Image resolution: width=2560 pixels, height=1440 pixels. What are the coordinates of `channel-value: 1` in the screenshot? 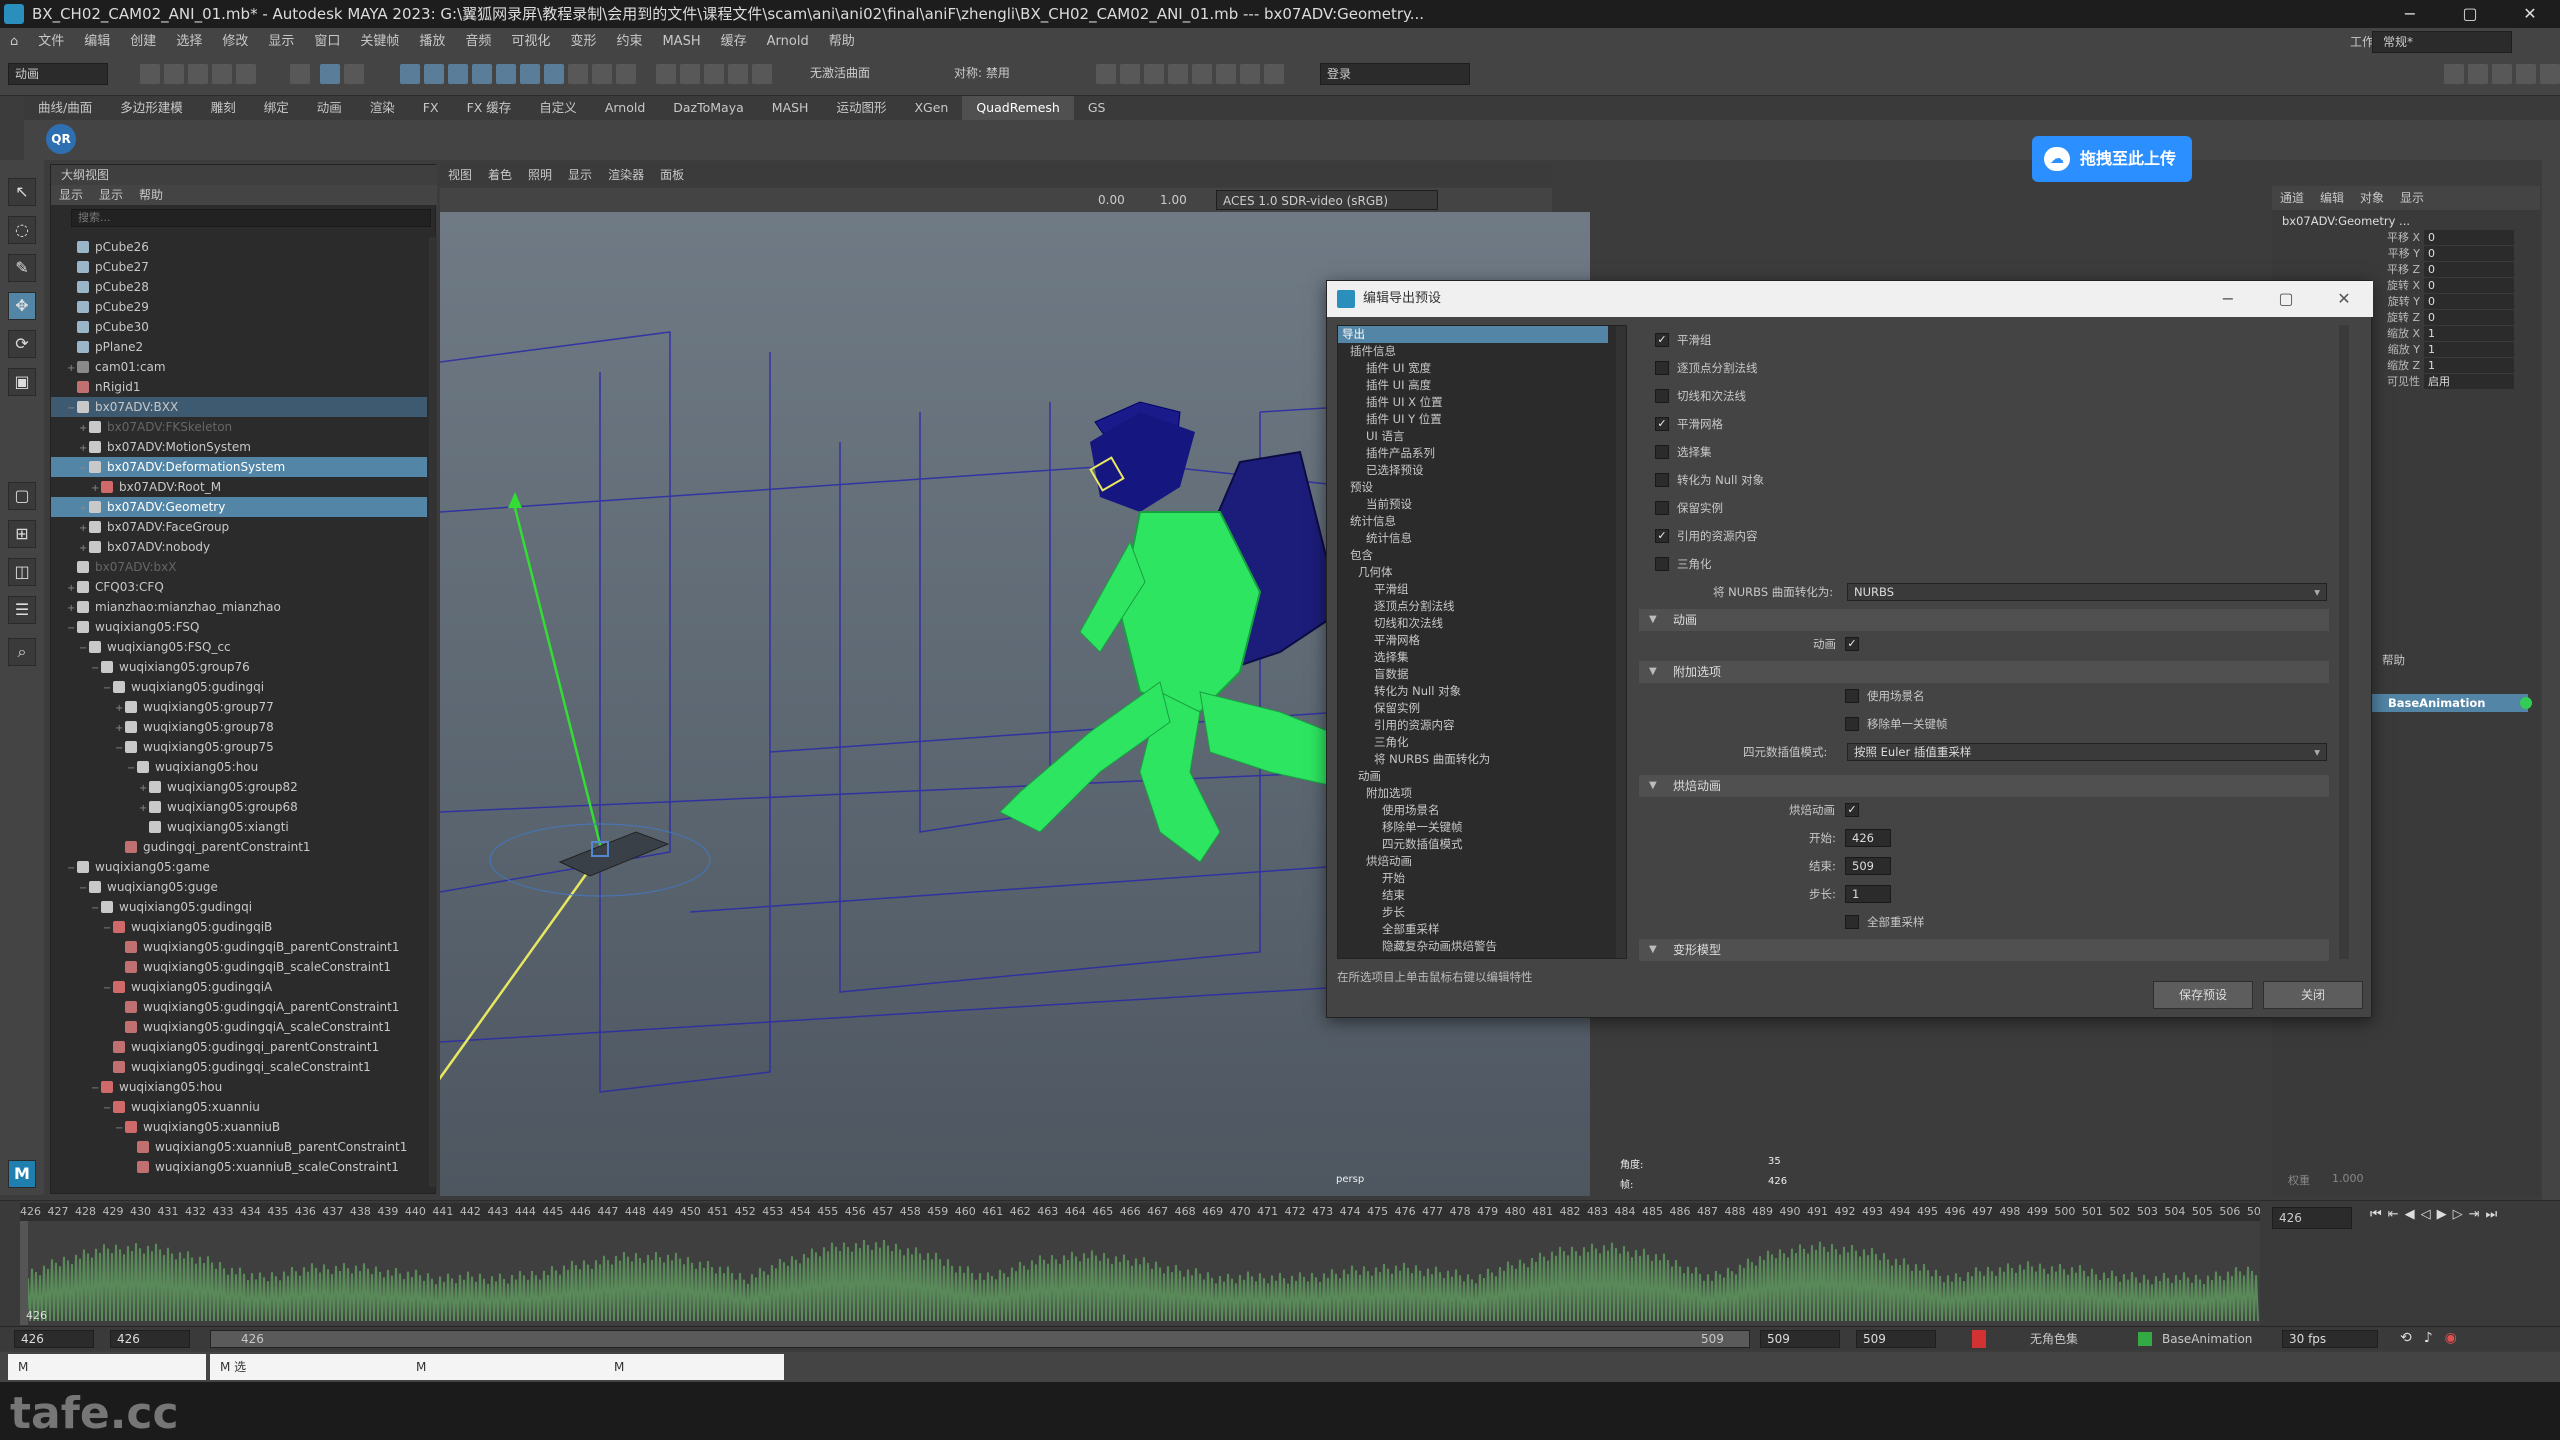 It's located at (2469, 333).